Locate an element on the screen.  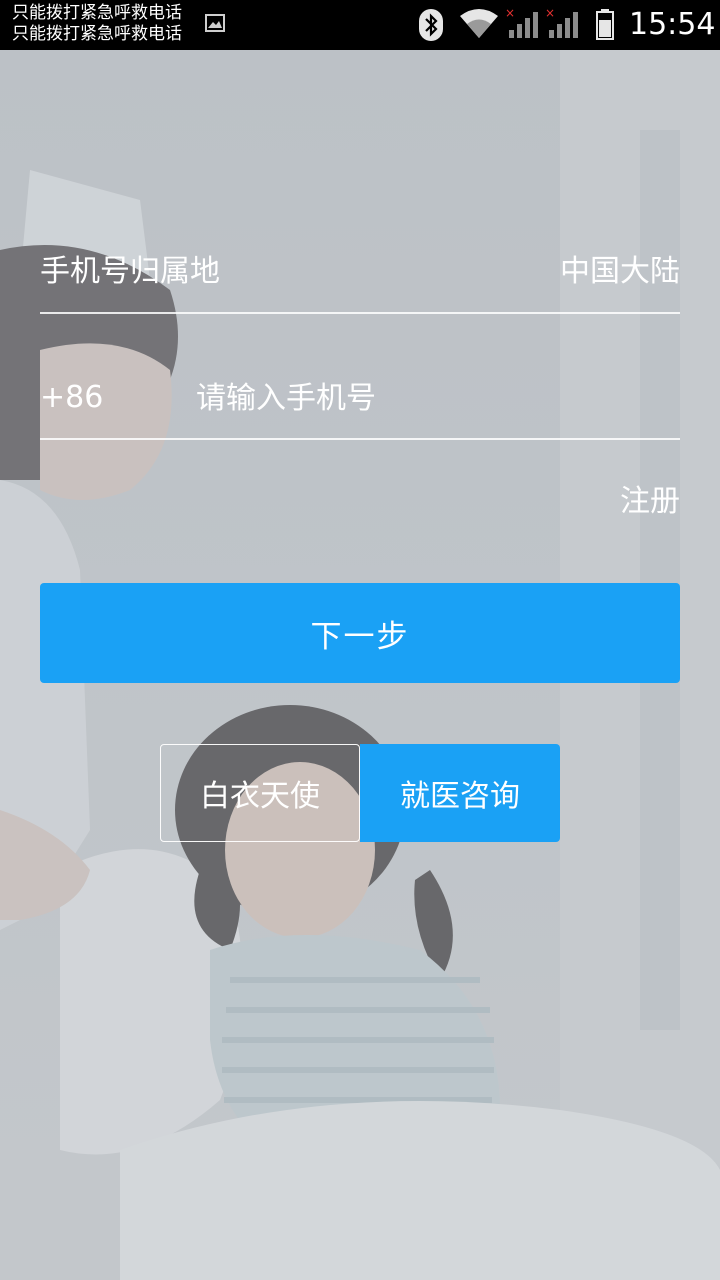
country-code: +86 is located at coordinates (72, 397).